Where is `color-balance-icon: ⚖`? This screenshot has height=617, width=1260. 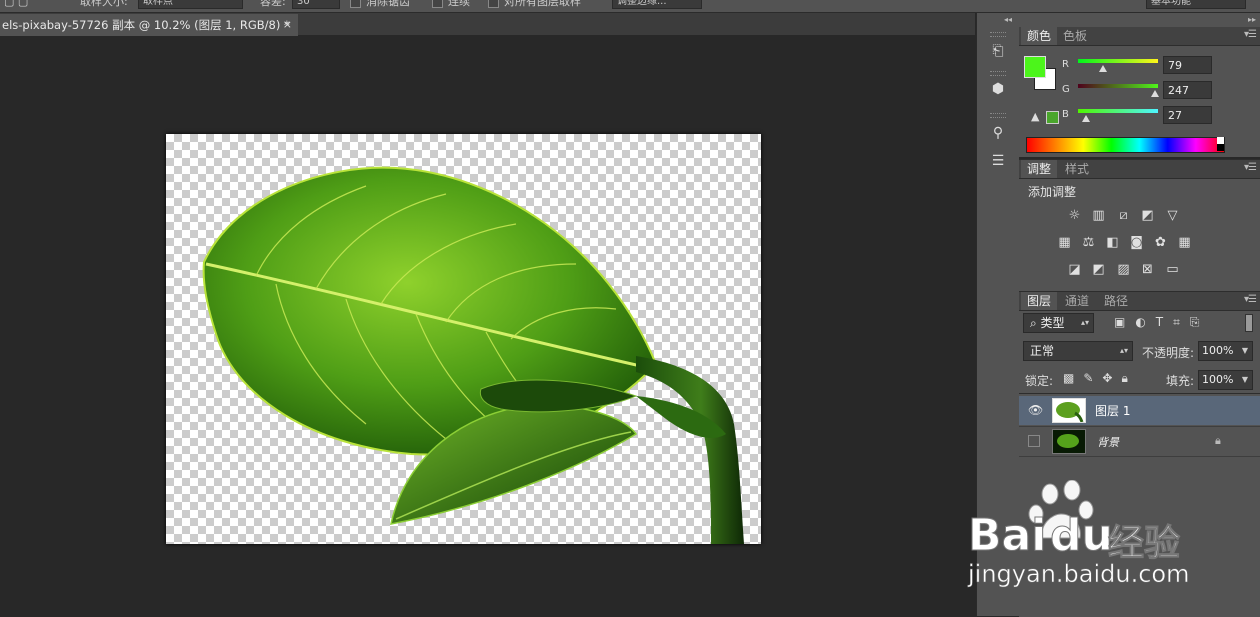
color-balance-icon: ⚖ is located at coordinates (1088, 242).